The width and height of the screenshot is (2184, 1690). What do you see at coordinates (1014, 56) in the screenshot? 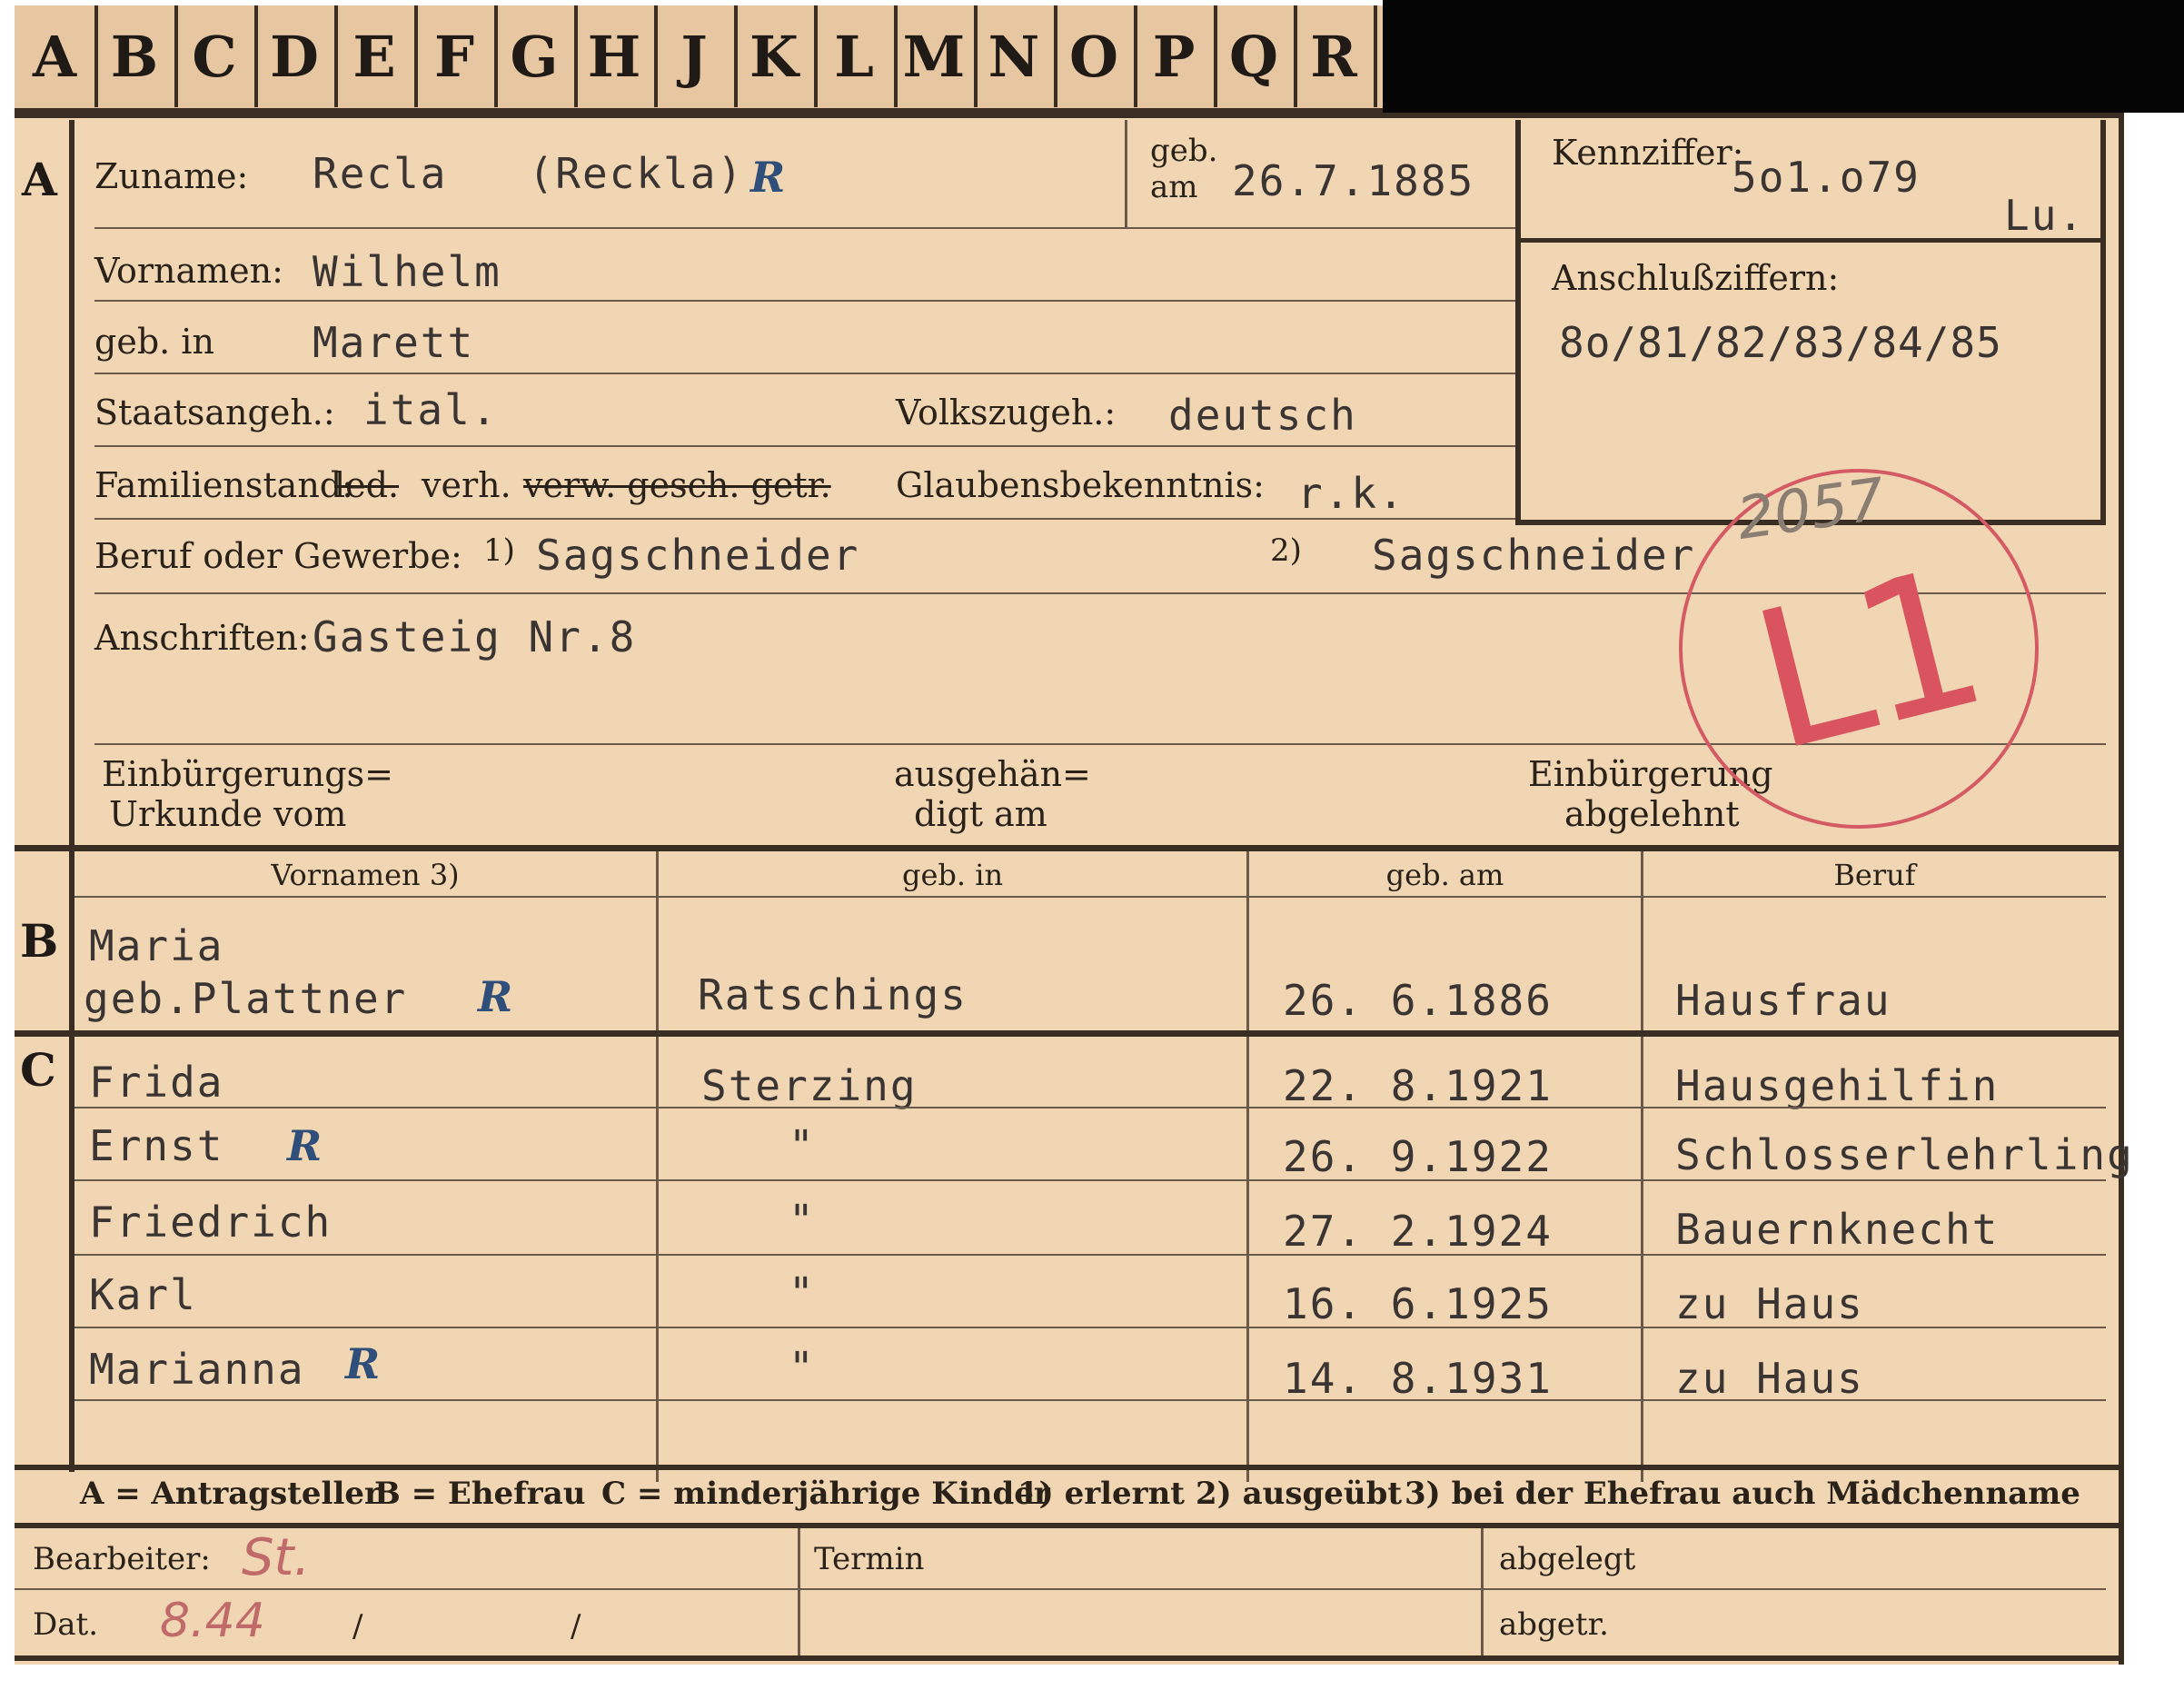
I see `index-tab-n: N` at bounding box center [1014, 56].